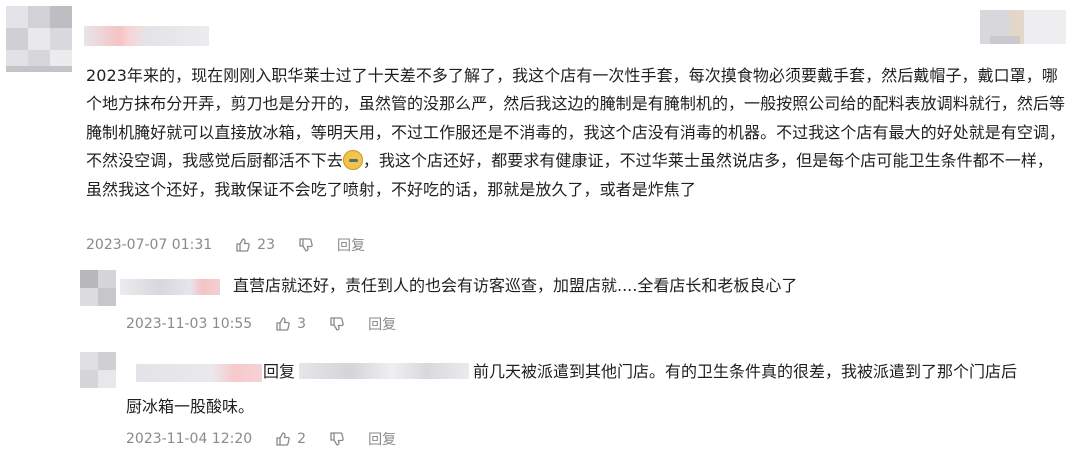  Describe the element at coordinates (261, 439) in the screenshot. I see `reply-meta: 2023-11-04 12:20 2 回复` at that location.